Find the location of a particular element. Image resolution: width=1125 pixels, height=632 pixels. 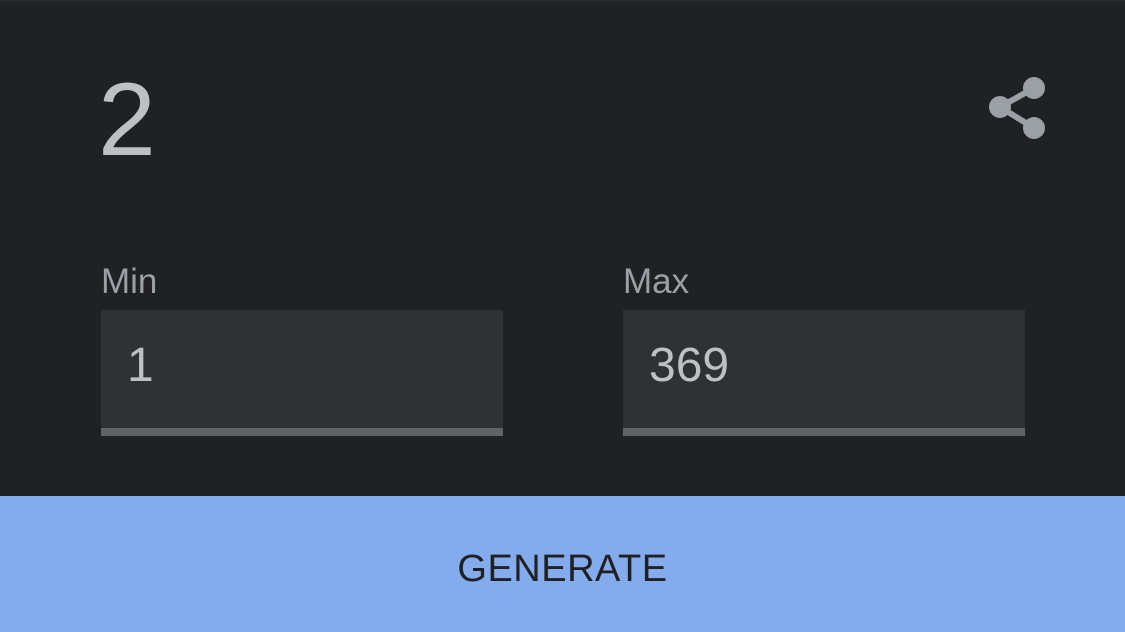

result-number: 2 is located at coordinates (127, 120).